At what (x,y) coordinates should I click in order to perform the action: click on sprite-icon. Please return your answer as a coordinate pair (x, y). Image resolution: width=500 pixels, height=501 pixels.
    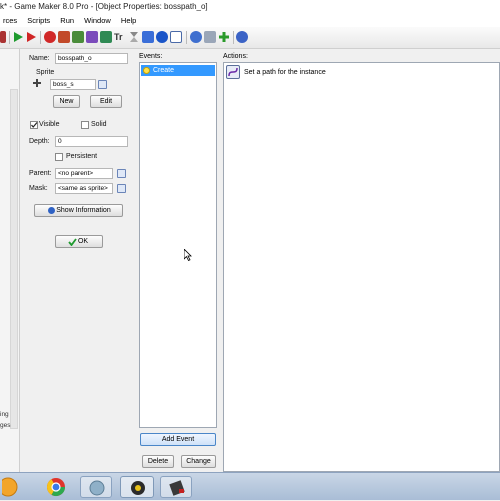
    Looking at the image, I should click on (50, 37).